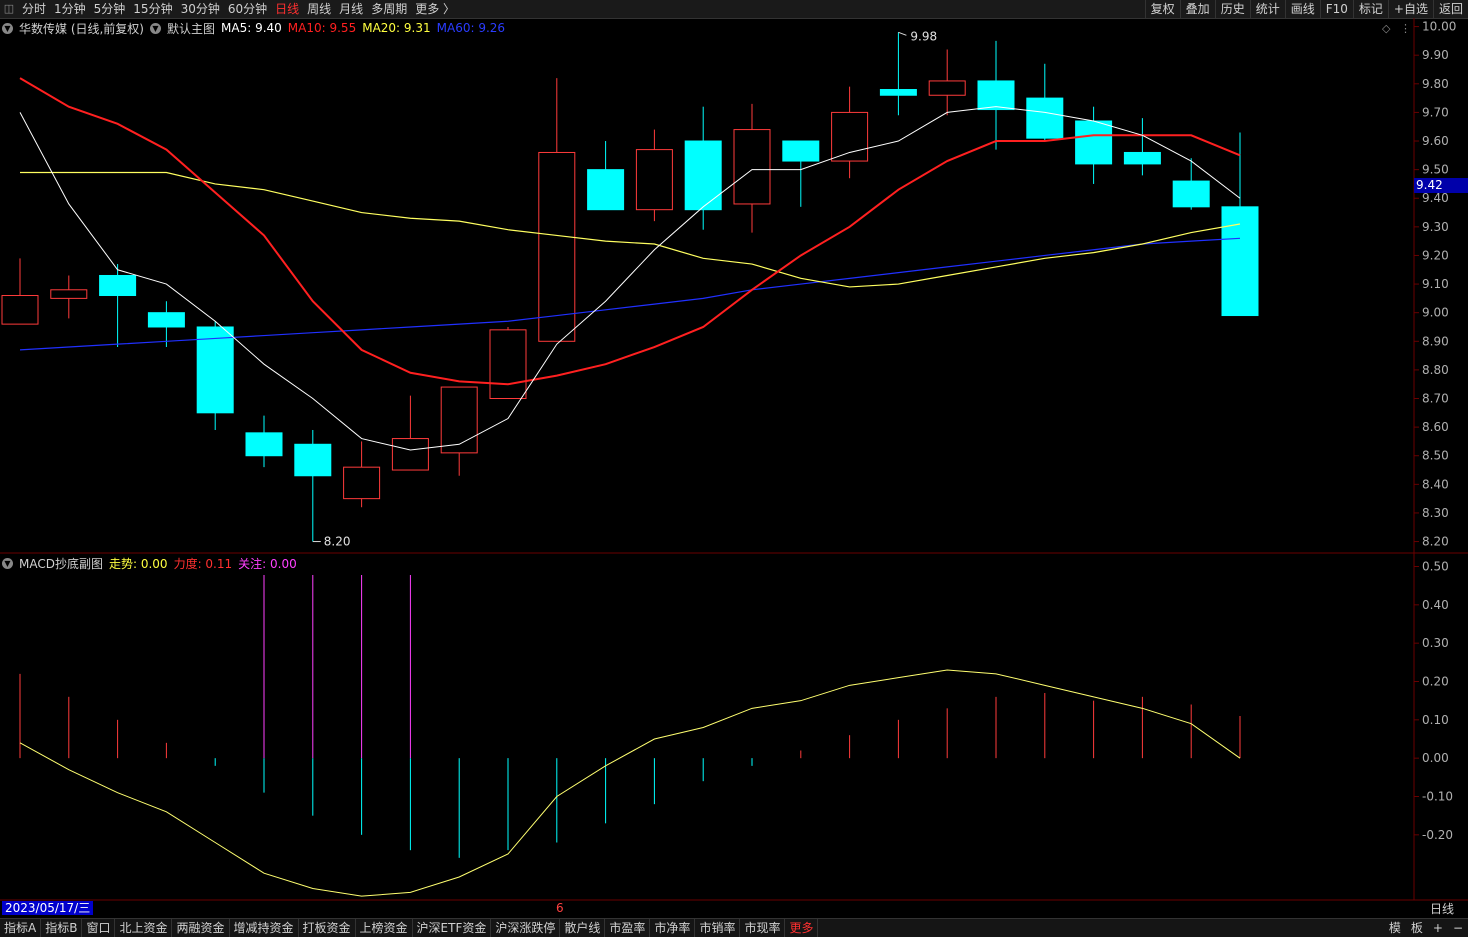 The image size is (1468, 937). I want to click on ma20-line, so click(630, 229).